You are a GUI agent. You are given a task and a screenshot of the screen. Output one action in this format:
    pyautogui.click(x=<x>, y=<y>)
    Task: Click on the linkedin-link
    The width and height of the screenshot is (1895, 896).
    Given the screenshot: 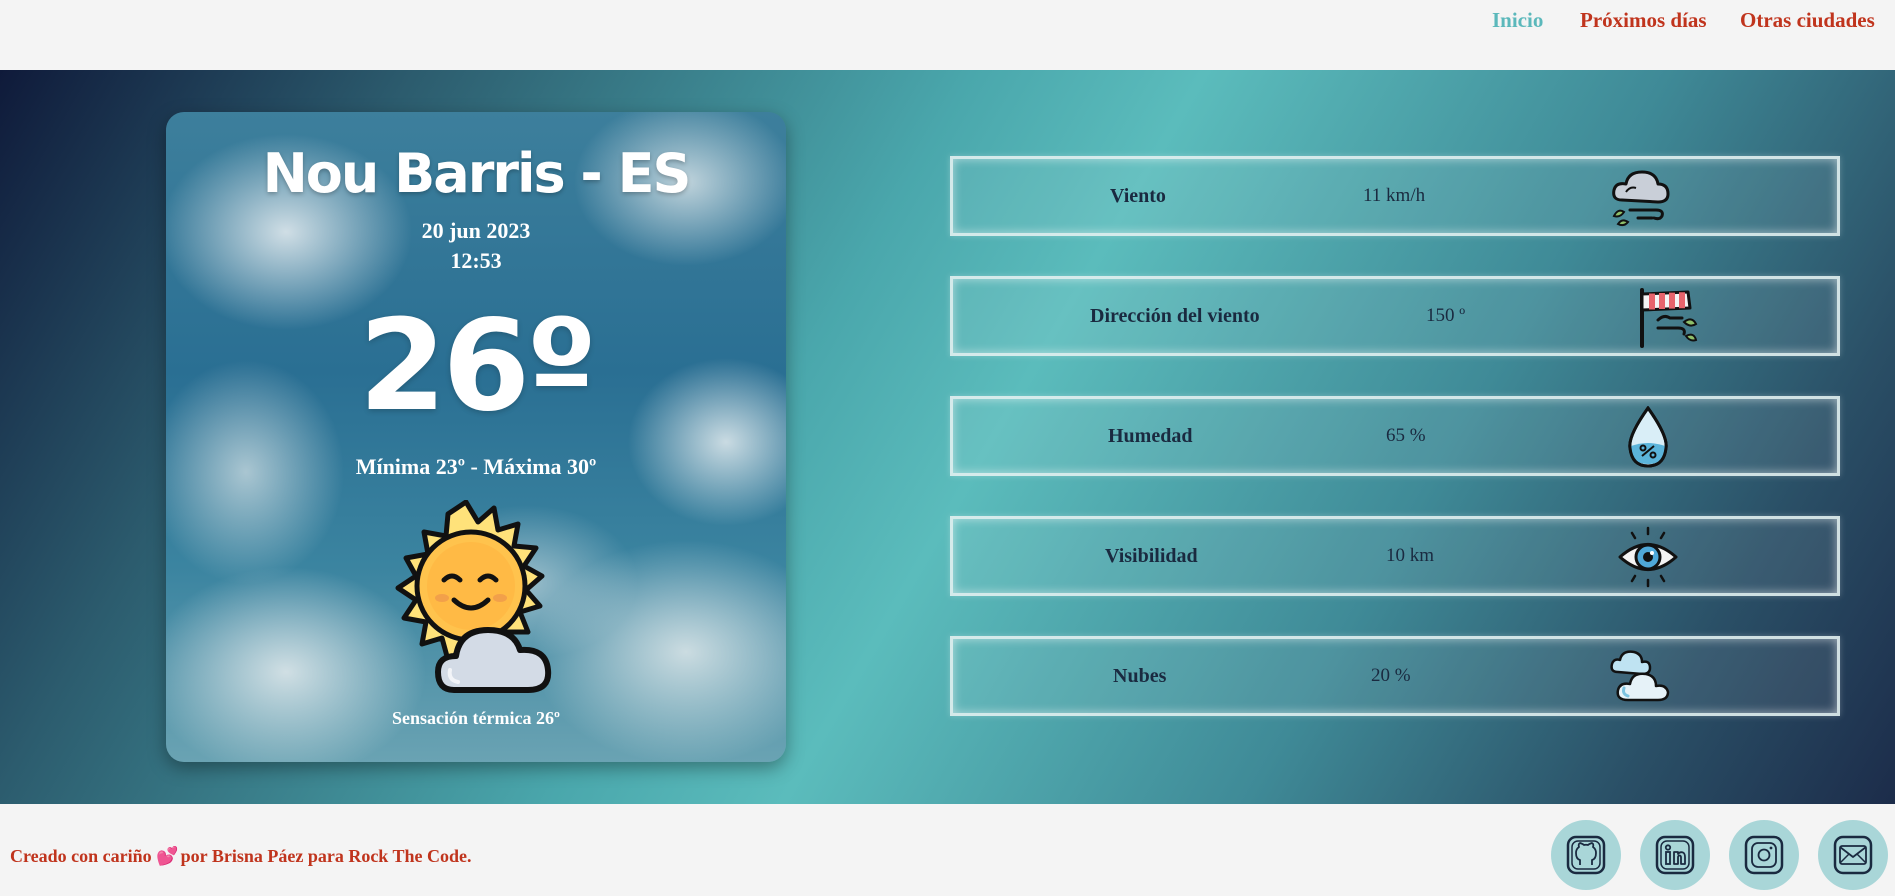 What is the action you would take?
    pyautogui.click(x=1675, y=855)
    